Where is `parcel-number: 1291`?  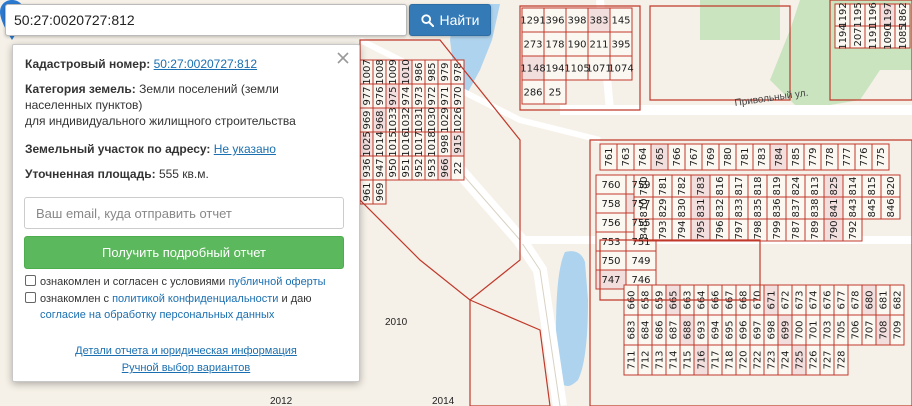 parcel-number: 1291 is located at coordinates (532, 21).